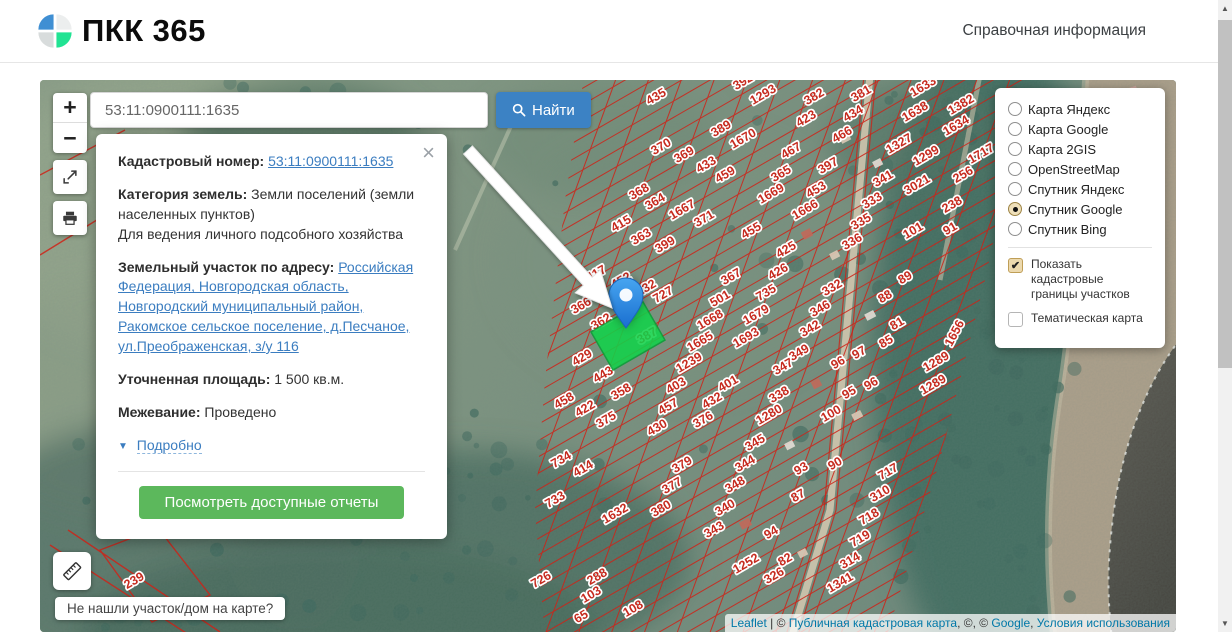 Image resolution: width=1232 pixels, height=632 pixels. Describe the element at coordinates (70, 108) in the screenshot. I see `zoom-in-button: +` at that location.